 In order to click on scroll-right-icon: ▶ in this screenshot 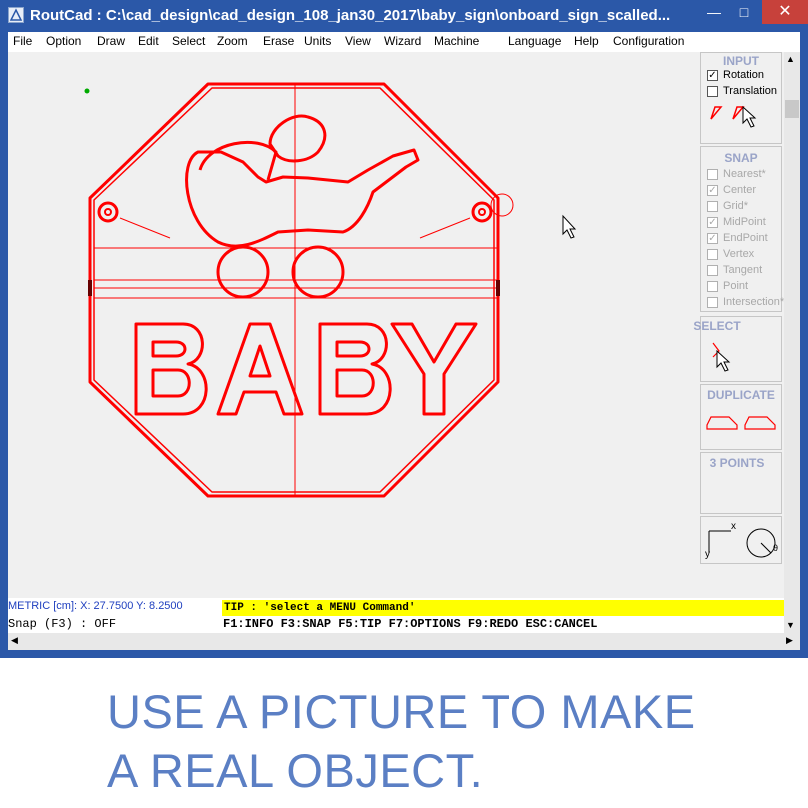, I will do `click(789, 640)`.